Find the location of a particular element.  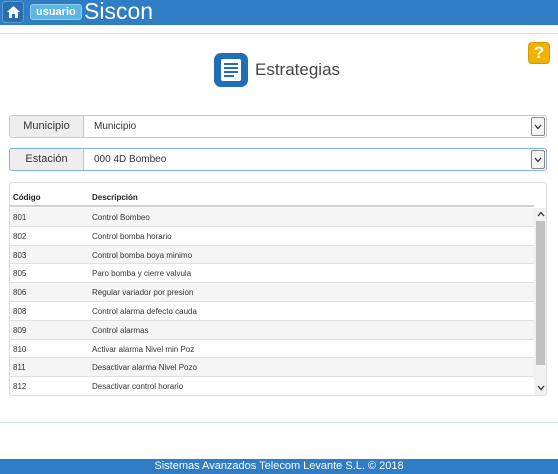

cell-descripcion: Desactivar control horario is located at coordinates (138, 387).